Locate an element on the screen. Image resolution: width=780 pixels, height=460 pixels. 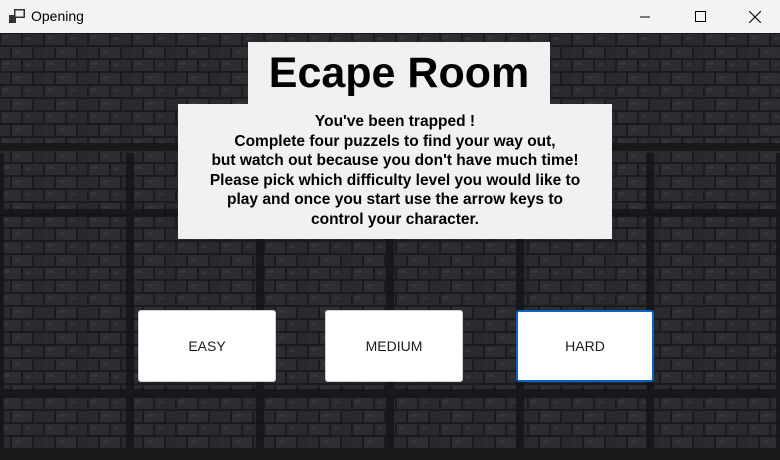
maximize-icon is located at coordinates (700, 16).